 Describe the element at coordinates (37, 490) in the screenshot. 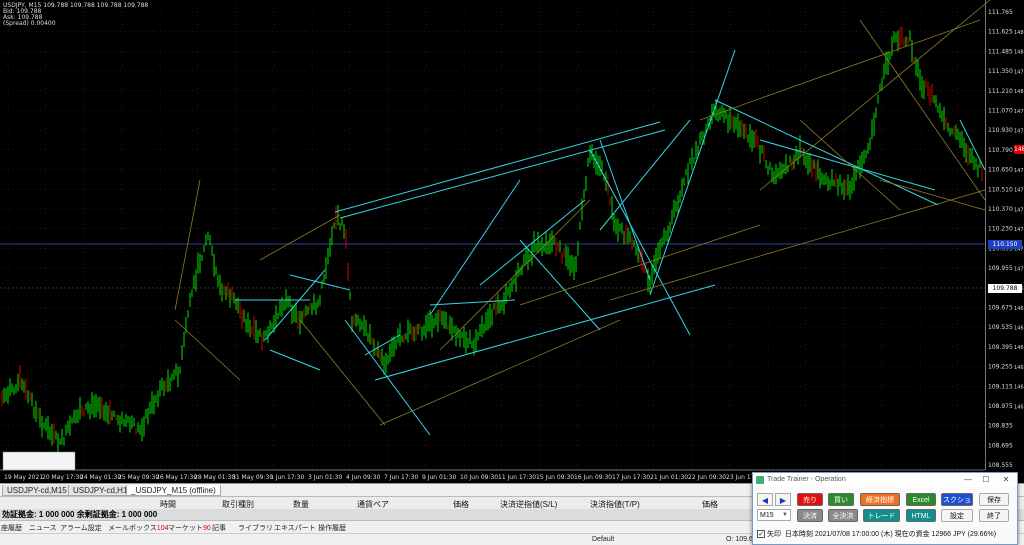

I see `tab-usdjpy-m15: USDJPY-cd,M15` at that location.